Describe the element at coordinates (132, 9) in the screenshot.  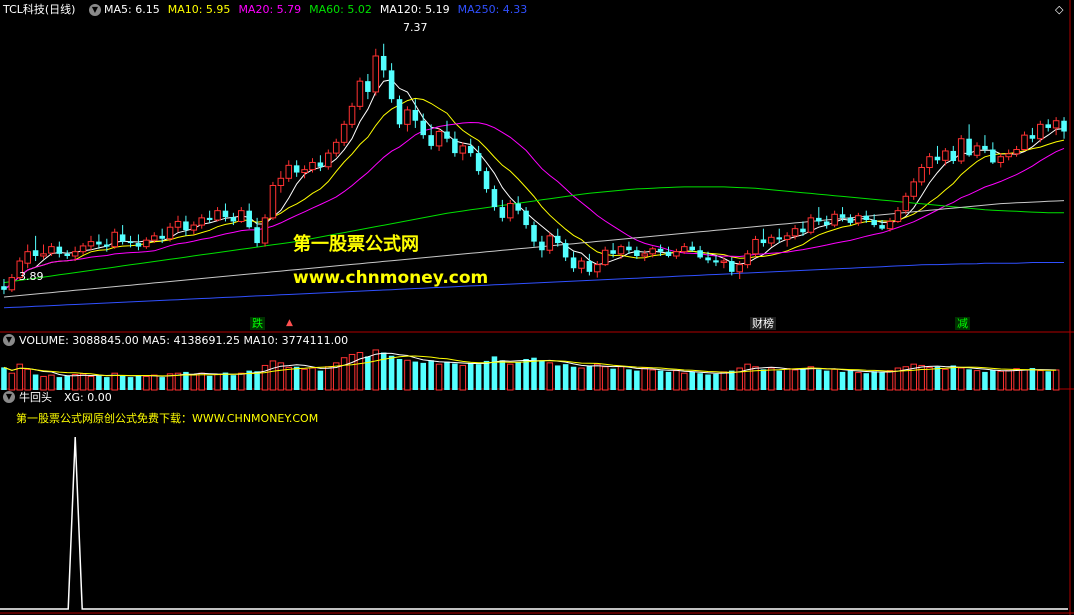
I see `ma-legend-item: MA5: 6.15` at that location.